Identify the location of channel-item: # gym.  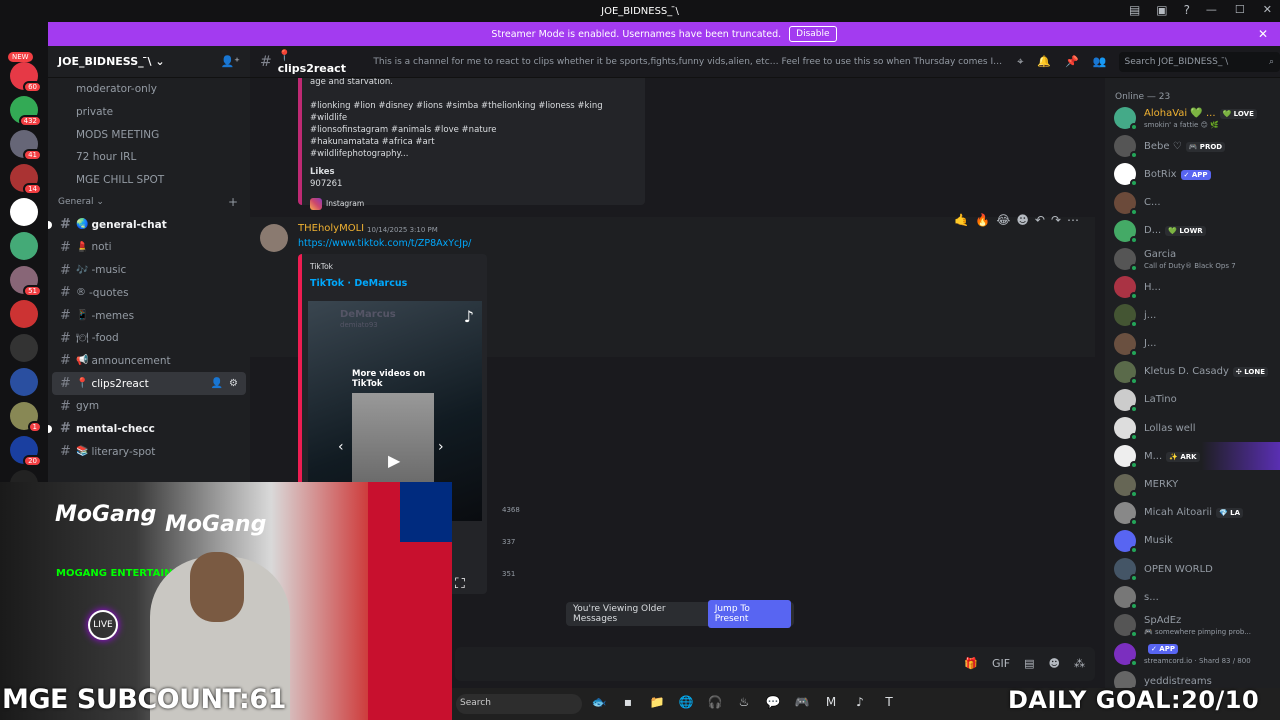
(149, 406).